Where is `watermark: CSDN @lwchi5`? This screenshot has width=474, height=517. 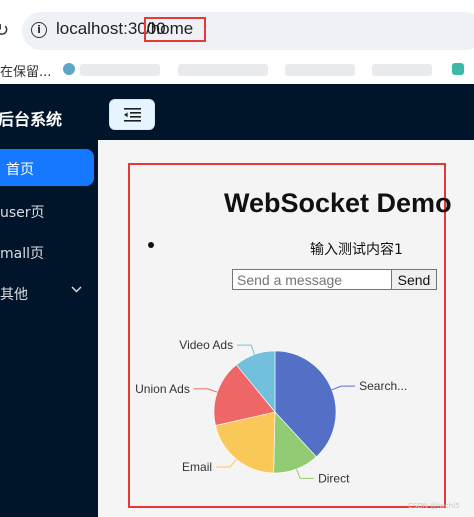 watermark: CSDN @lwchi5 is located at coordinates (434, 506).